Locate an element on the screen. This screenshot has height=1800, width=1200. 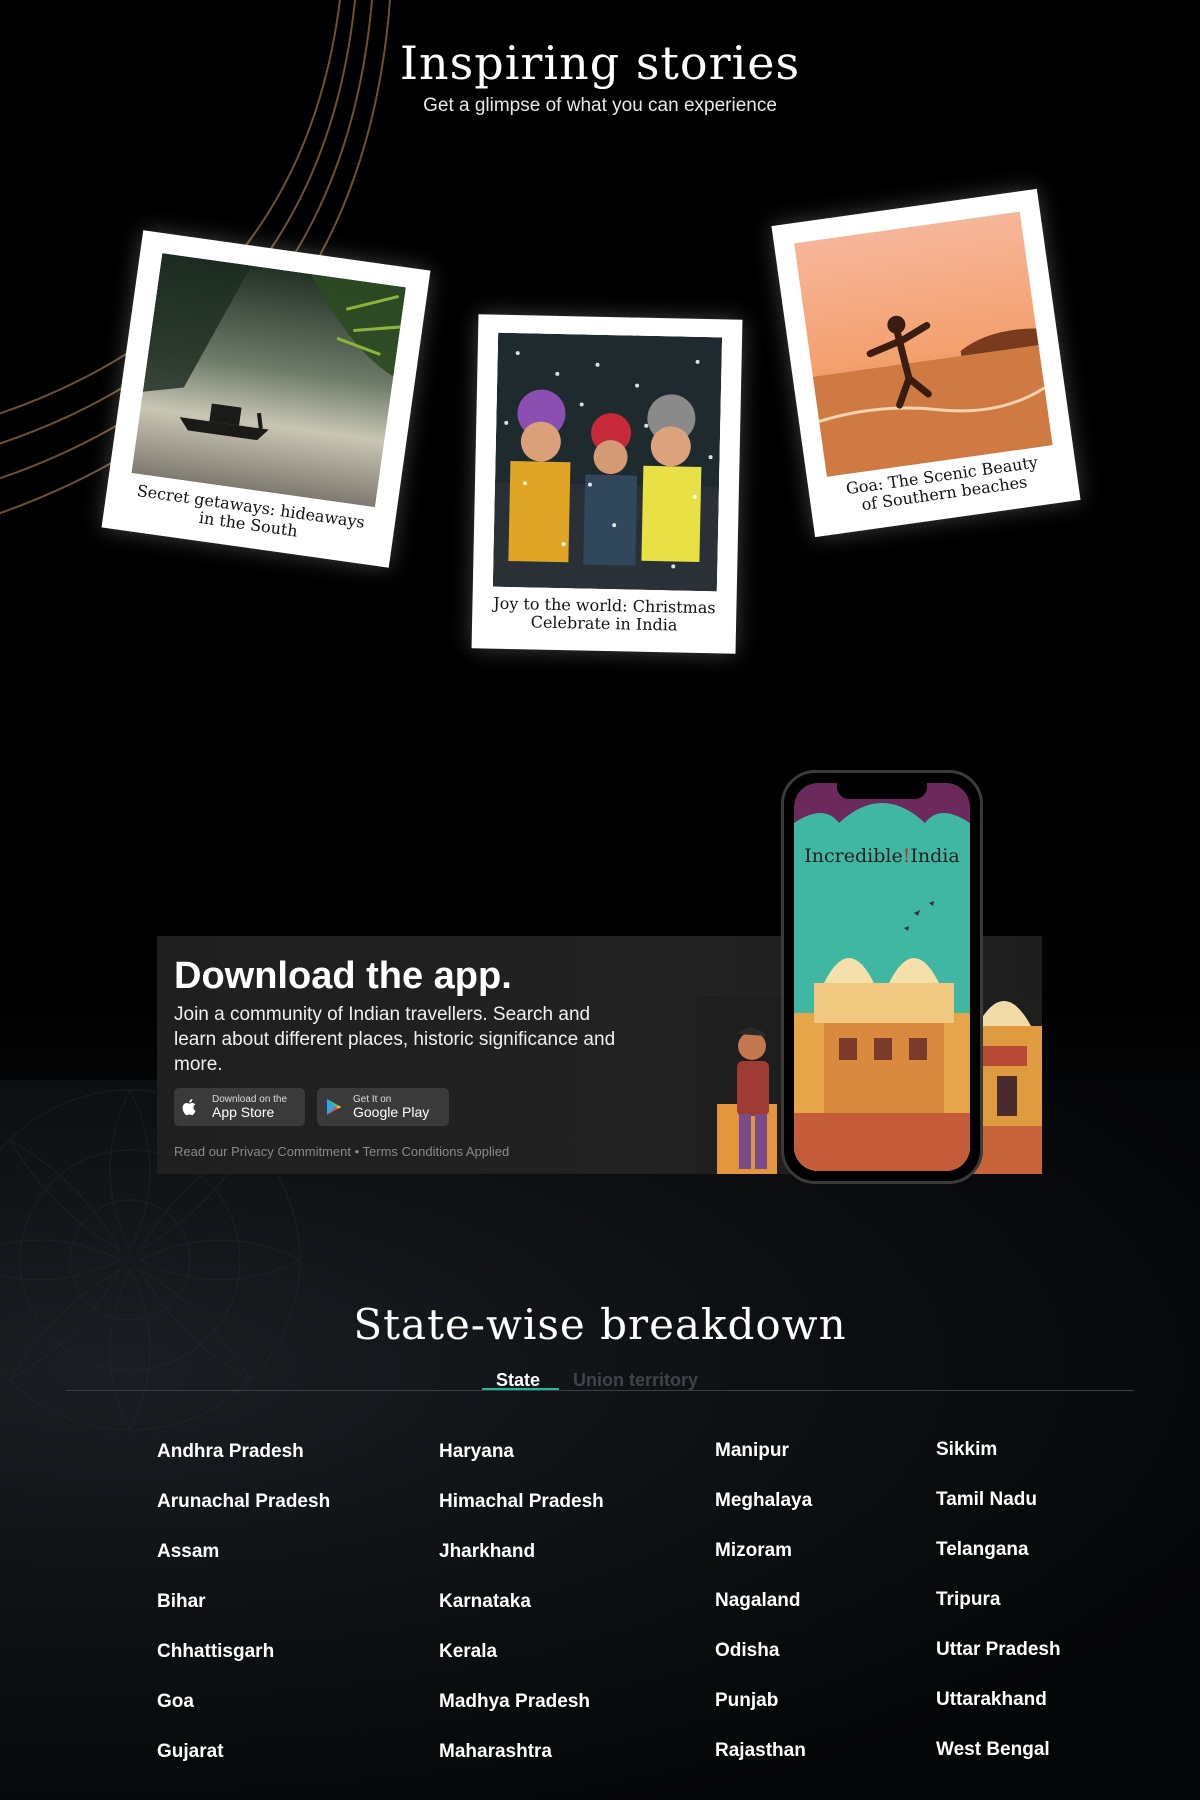
brand-right-word: India is located at coordinates (935, 856).